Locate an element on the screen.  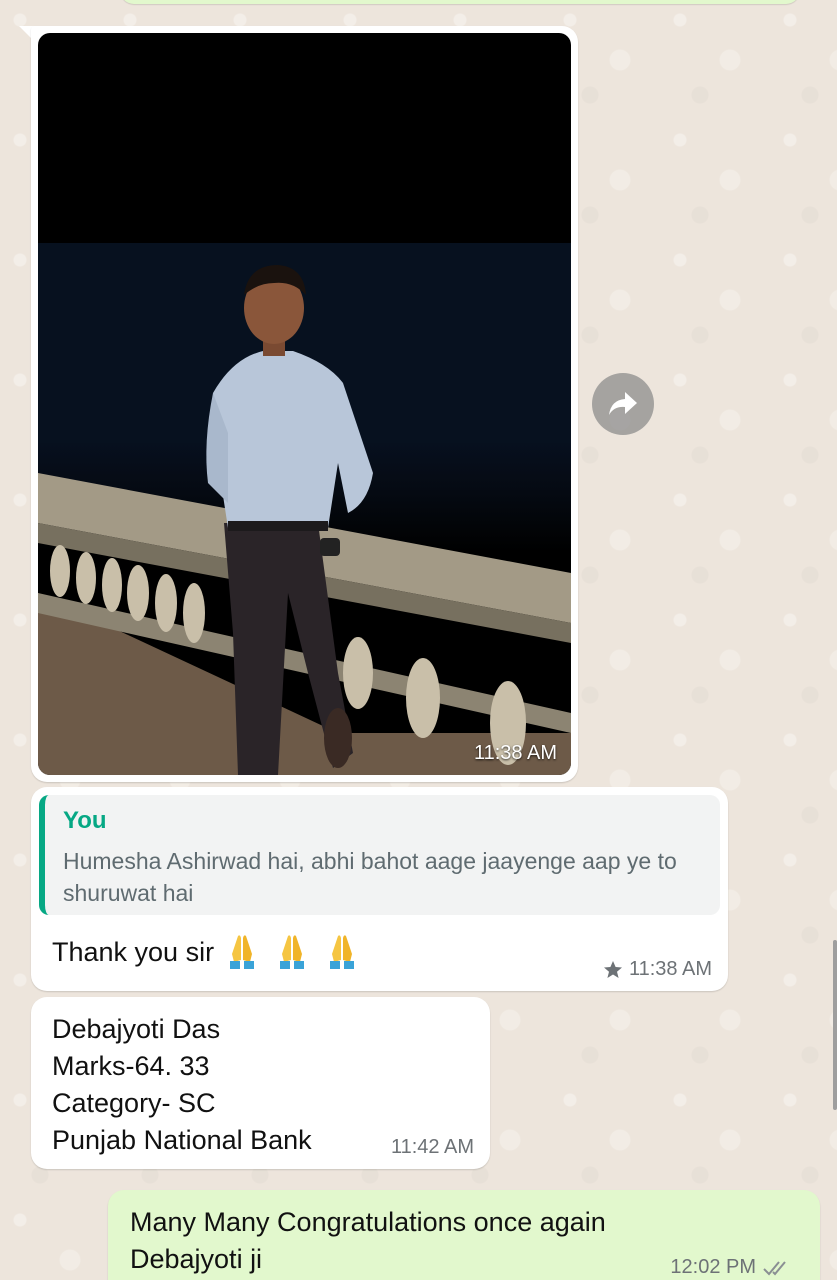
forward-button is located at coordinates (623, 404).